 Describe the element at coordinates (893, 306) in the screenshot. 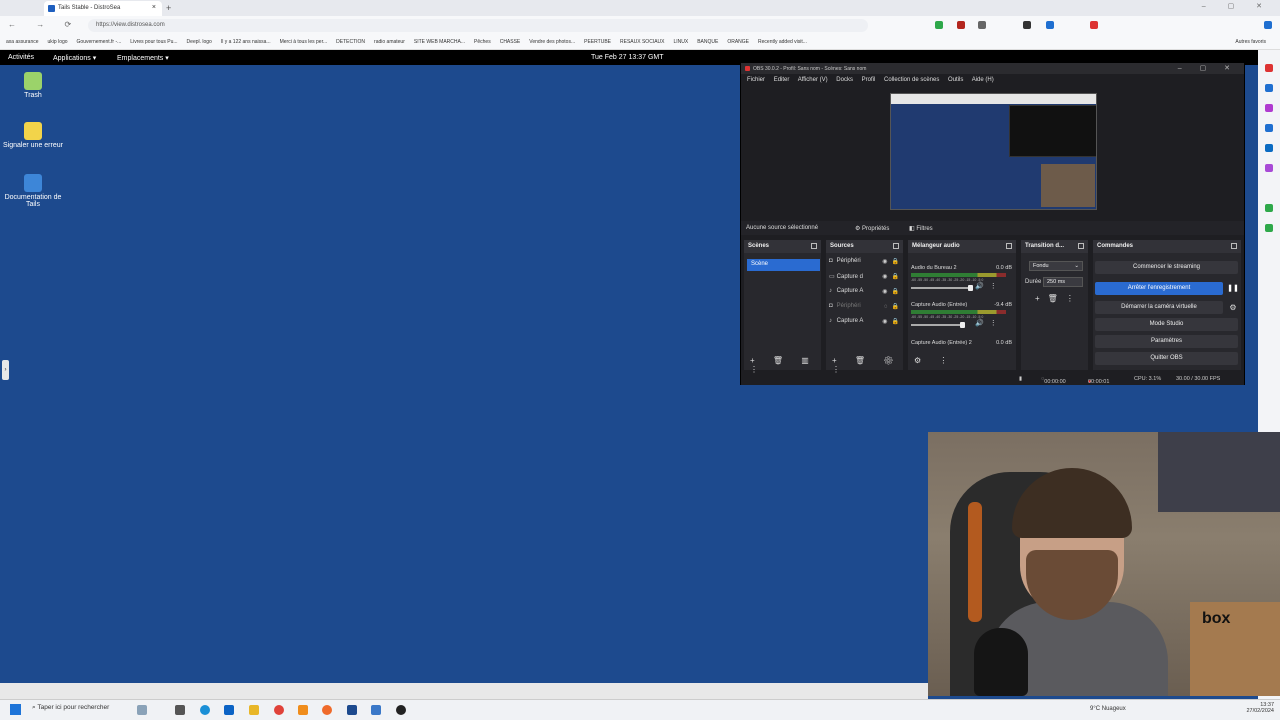

I see `visibility-lock-icon: ◌🔒` at that location.